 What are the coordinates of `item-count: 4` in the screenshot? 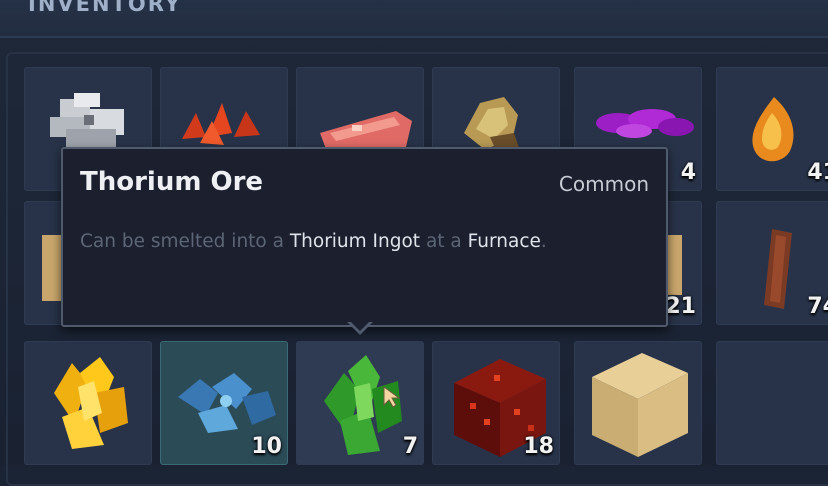 It's located at (688, 172).